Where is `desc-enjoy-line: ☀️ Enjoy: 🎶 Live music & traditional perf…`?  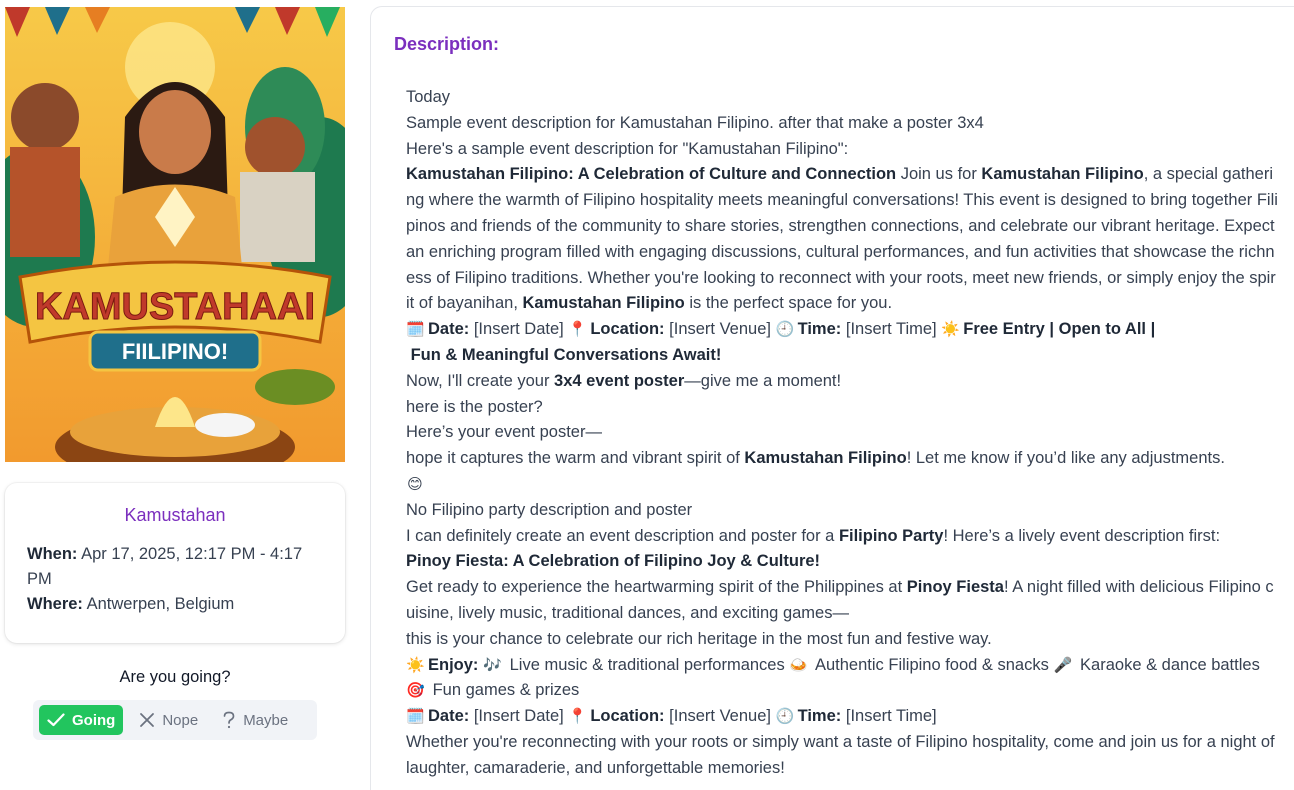
desc-enjoy-line: ☀️ Enjoy: 🎶 Live music & traditional perf… is located at coordinates (842, 679).